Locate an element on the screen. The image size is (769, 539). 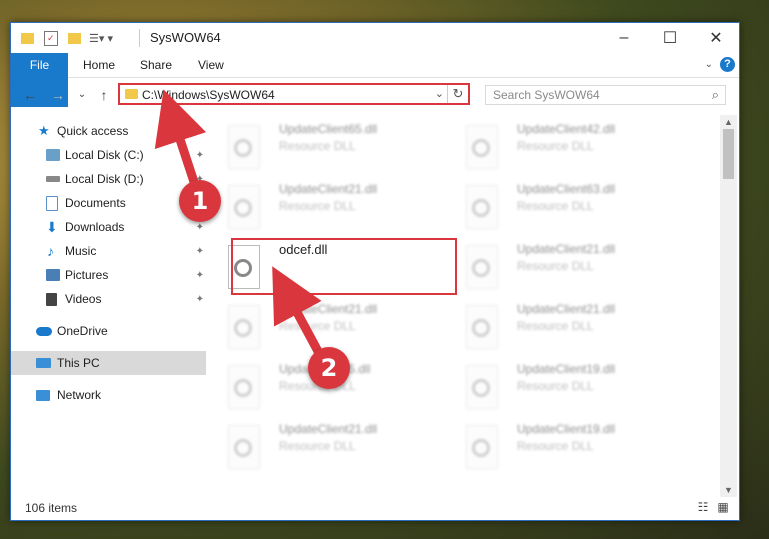
file-name: UpdateClient65.dll is located at coordinates (328, 129).